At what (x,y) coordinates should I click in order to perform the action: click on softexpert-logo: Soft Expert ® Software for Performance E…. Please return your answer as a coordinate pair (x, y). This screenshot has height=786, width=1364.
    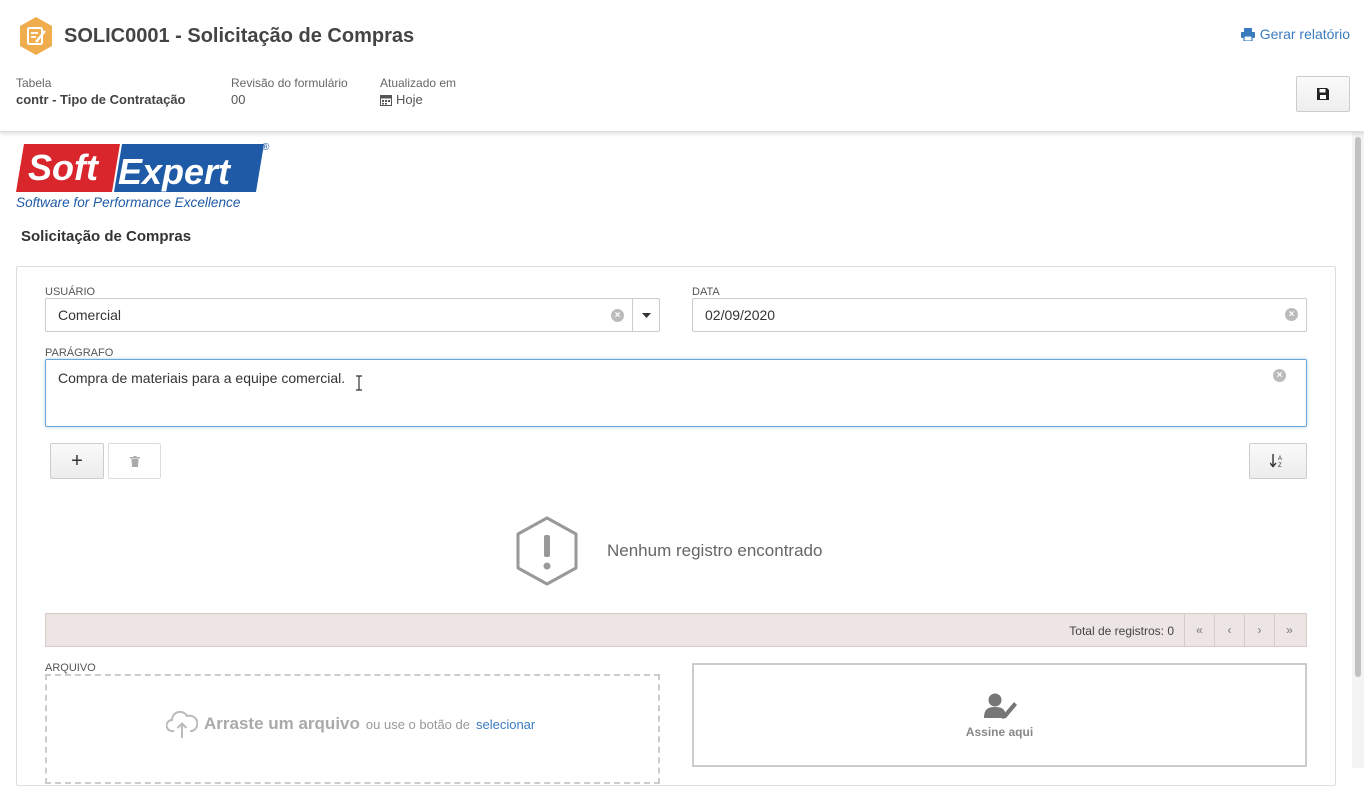
    Looking at the image, I should click on (143, 176).